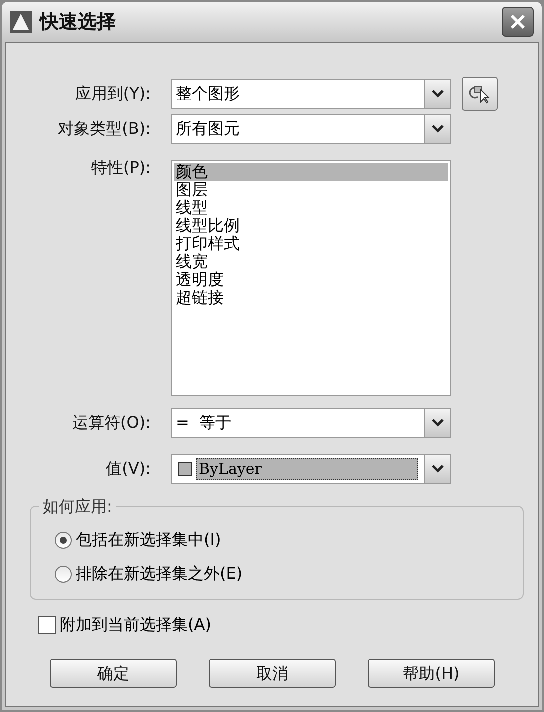 The width and height of the screenshot is (544, 712). I want to click on property-item: 超链接, so click(311, 298).